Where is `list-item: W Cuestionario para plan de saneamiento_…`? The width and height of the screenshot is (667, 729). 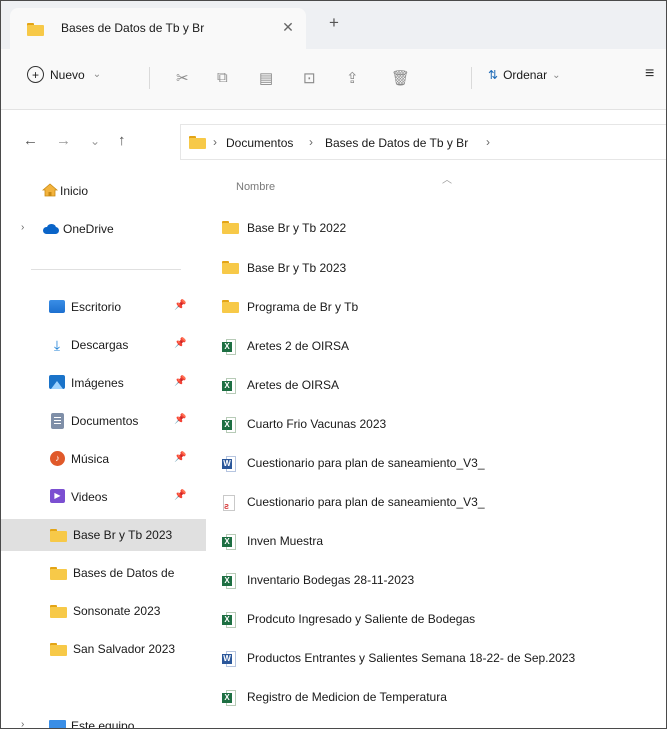 list-item: W Cuestionario para plan de saneamiento_… is located at coordinates (436, 463).